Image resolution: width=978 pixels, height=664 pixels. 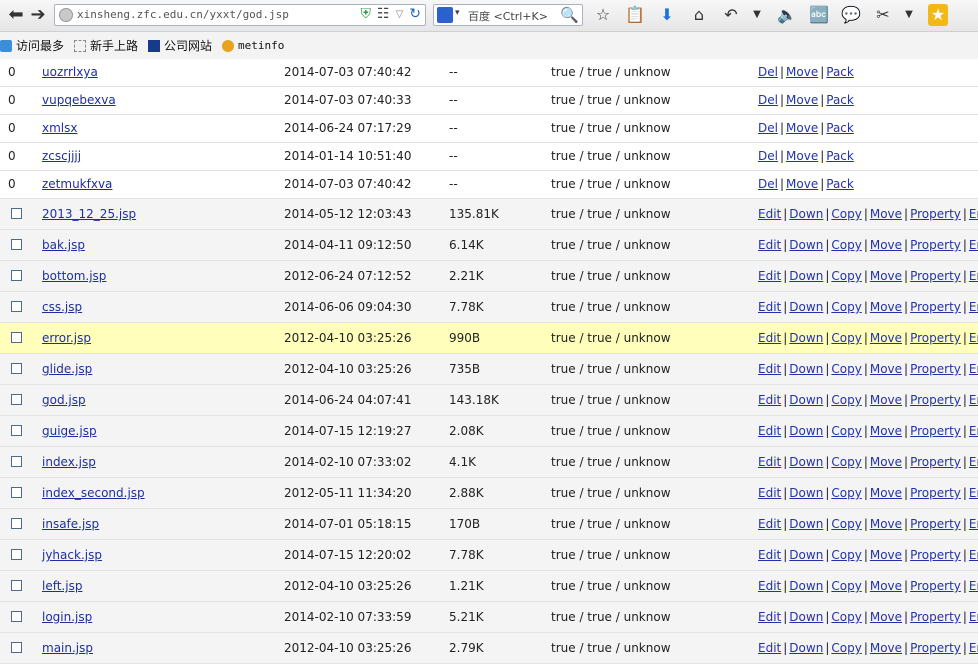 I want to click on volume-icon: 🔈, so click(x=787, y=15).